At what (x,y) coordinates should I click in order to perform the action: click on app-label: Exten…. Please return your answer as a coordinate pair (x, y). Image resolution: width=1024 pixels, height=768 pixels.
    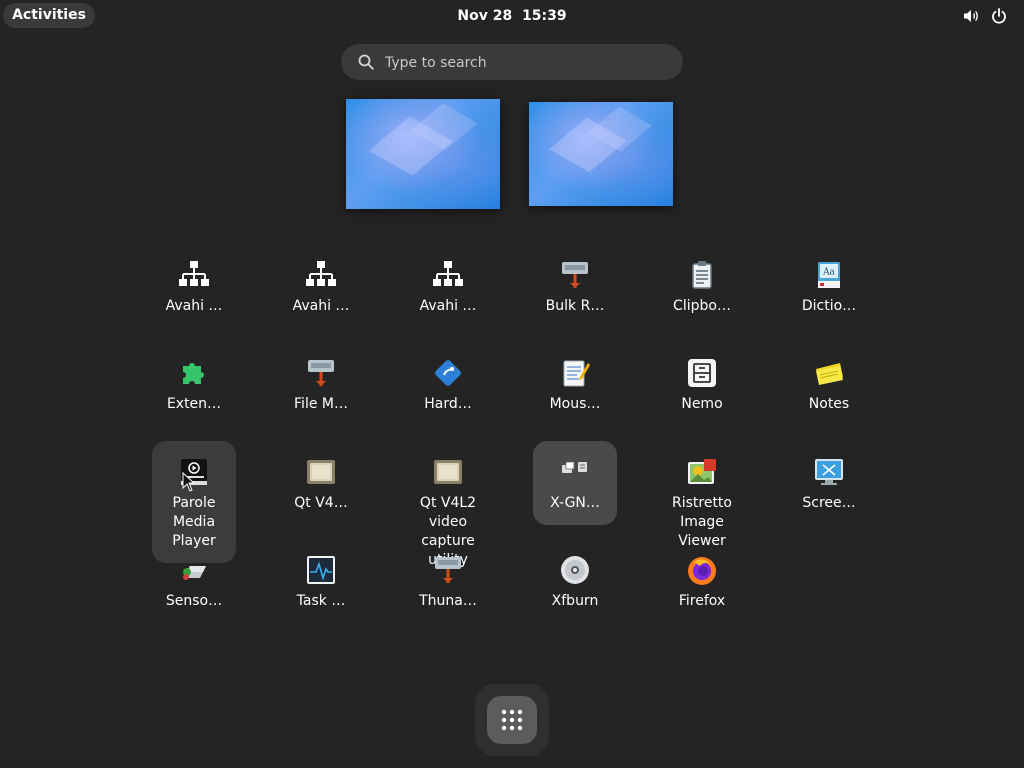
    Looking at the image, I should click on (194, 404).